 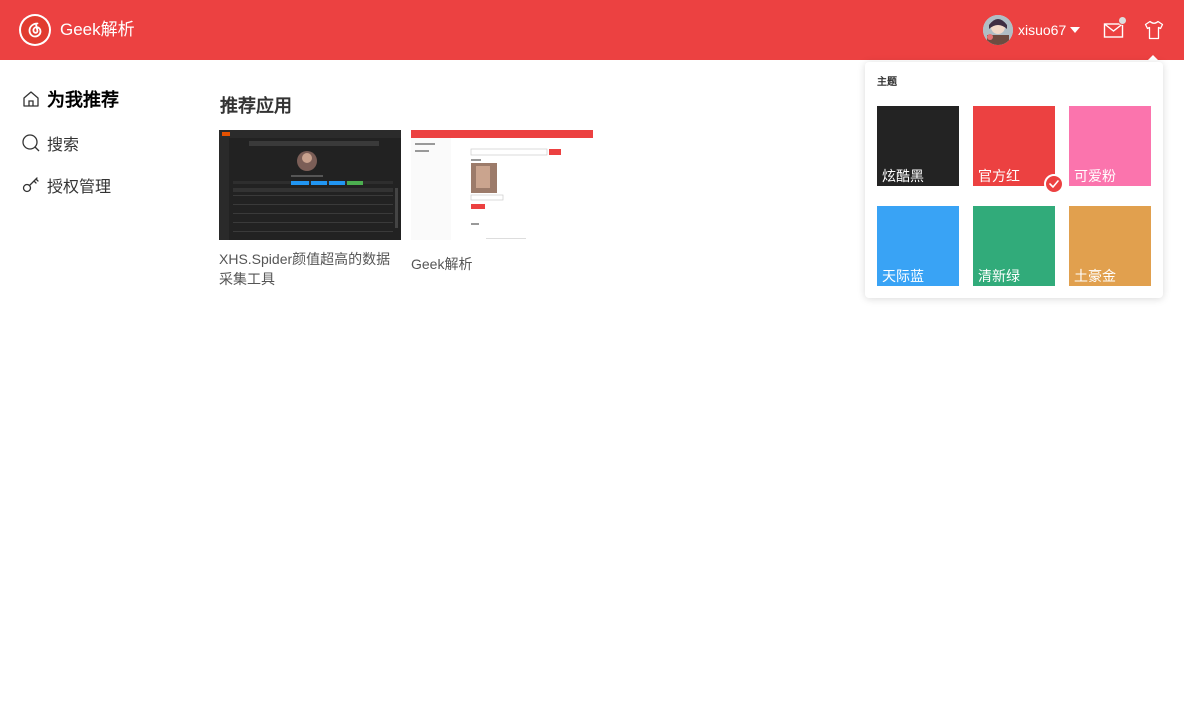 I want to click on sidebar-item-search: 搜索, so click(x=50, y=143).